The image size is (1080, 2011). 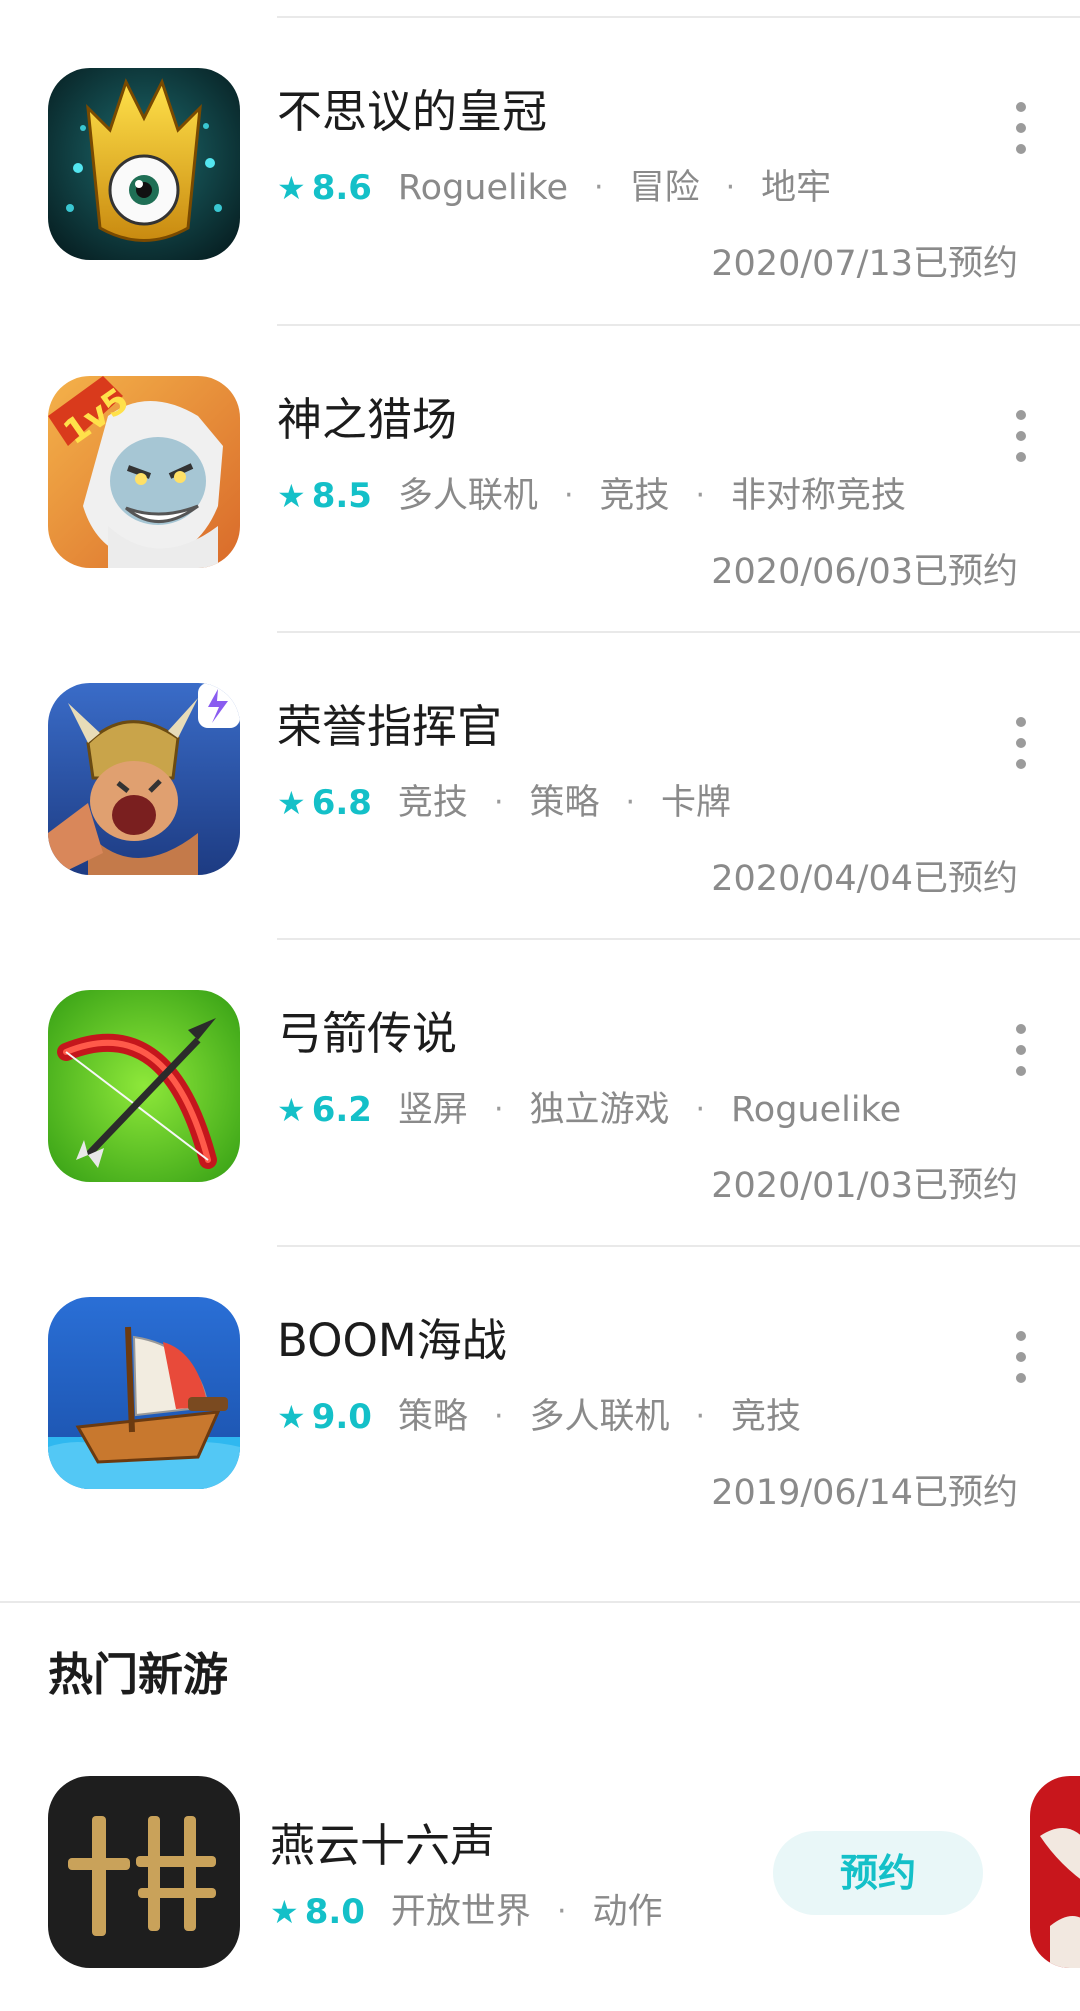 What do you see at coordinates (382, 1846) in the screenshot?
I see `game-name: 燕云十六声` at bounding box center [382, 1846].